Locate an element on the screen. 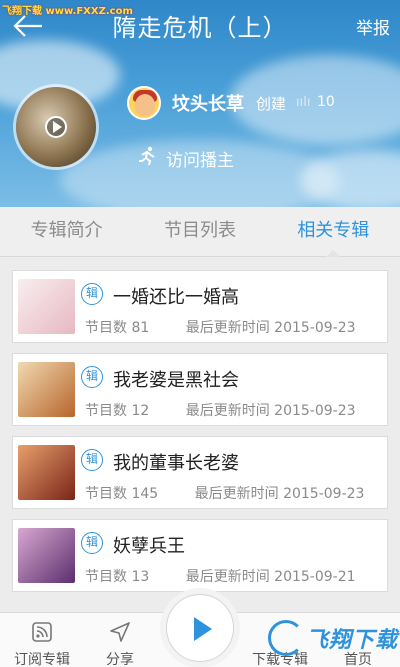 Image resolution: width=400 pixels, height=667 pixels. tab-related-albums: 相关专辑 is located at coordinates (333, 232).